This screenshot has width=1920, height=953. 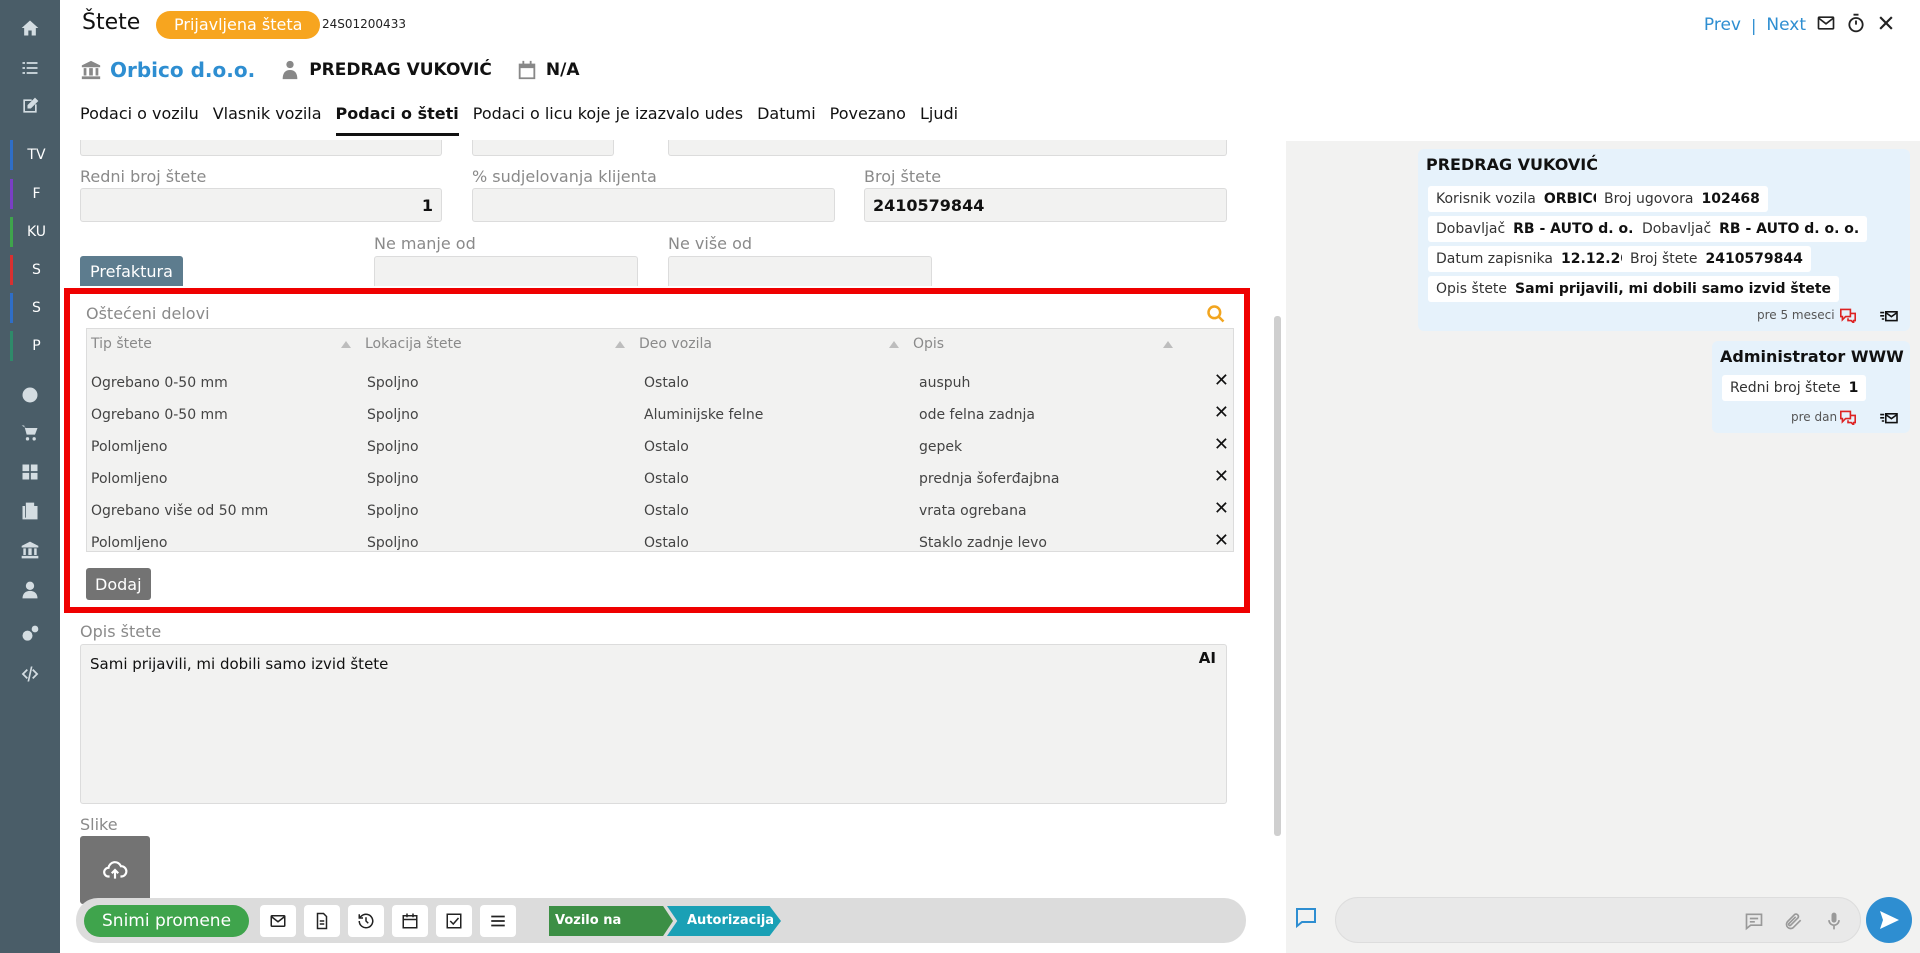 What do you see at coordinates (611, 921) in the screenshot?
I see `step-vehicle-in-service: Vozilo na servisu` at bounding box center [611, 921].